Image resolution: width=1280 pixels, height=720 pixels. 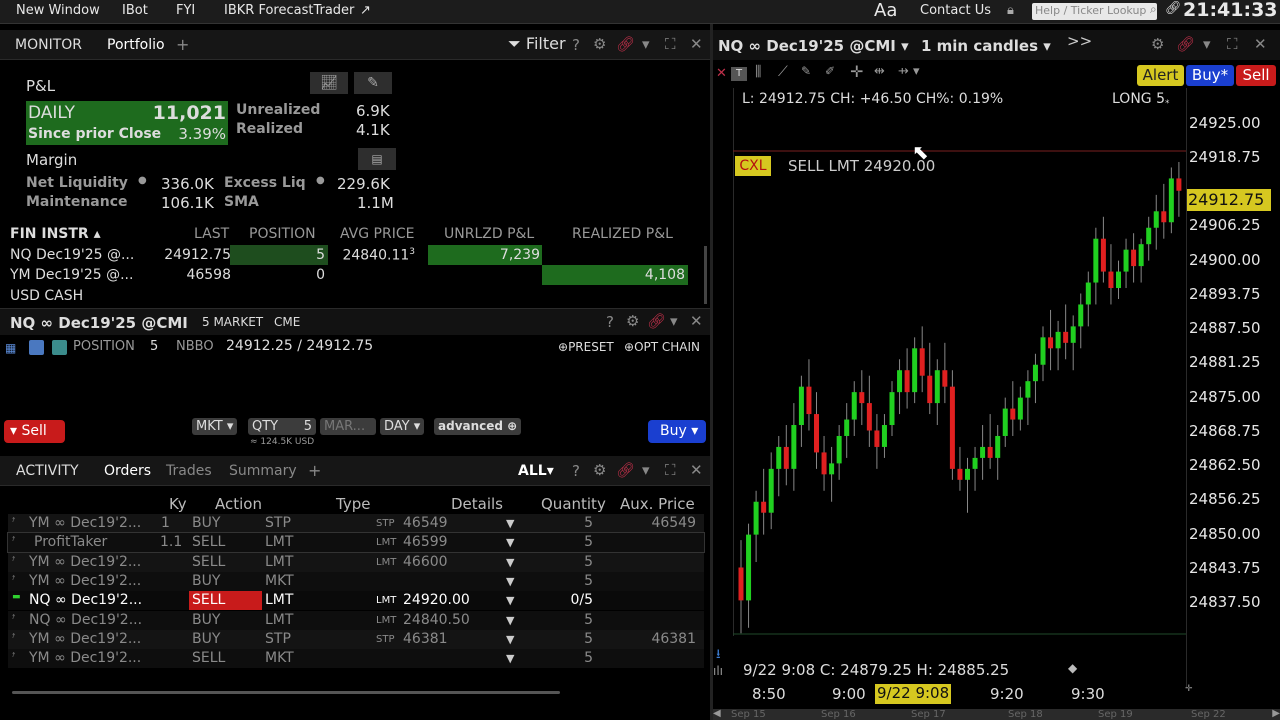 What do you see at coordinates (47, 471) in the screenshot?
I see `tab-activity: ACTIVITY` at bounding box center [47, 471].